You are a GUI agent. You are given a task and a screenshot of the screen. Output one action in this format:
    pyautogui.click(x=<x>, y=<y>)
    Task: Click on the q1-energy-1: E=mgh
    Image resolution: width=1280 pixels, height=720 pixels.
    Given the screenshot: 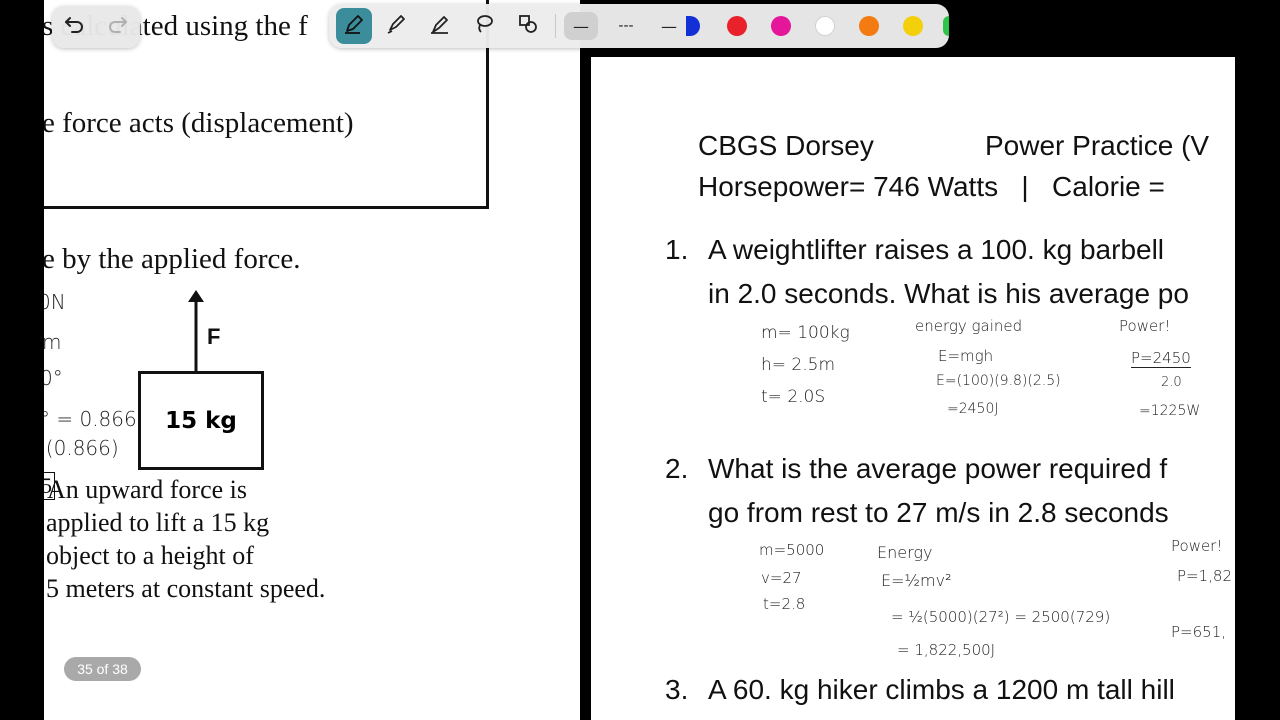 What is the action you would take?
    pyautogui.click(x=966, y=356)
    